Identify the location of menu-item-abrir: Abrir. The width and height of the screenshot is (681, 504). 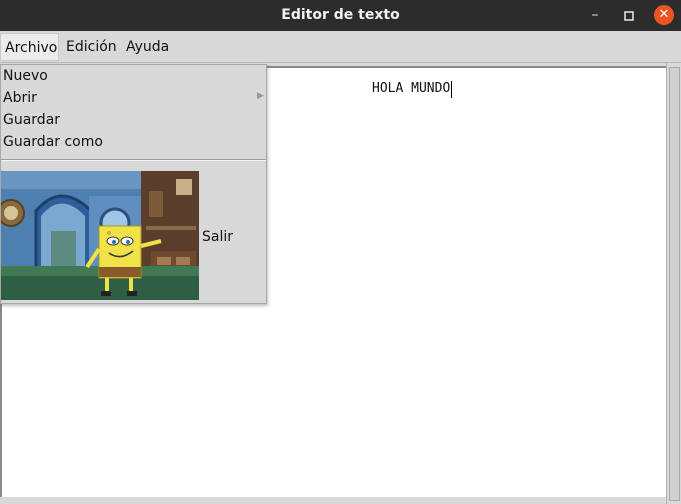
(20, 98).